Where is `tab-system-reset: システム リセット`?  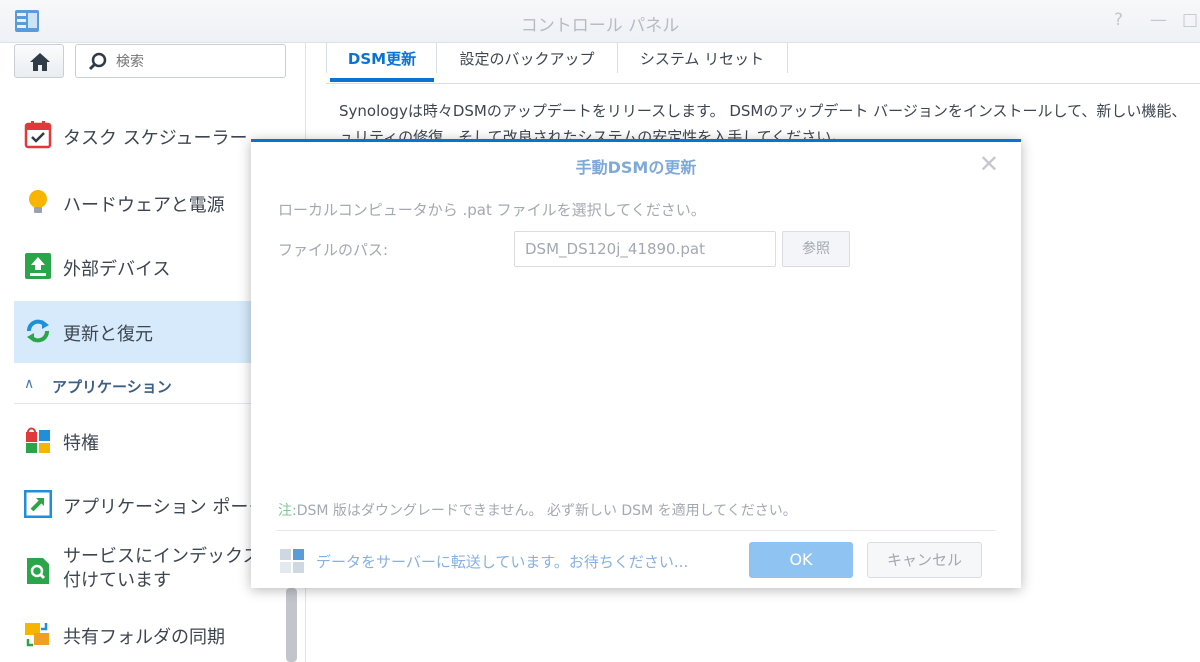
tab-system-reset: システム リセット is located at coordinates (702, 63).